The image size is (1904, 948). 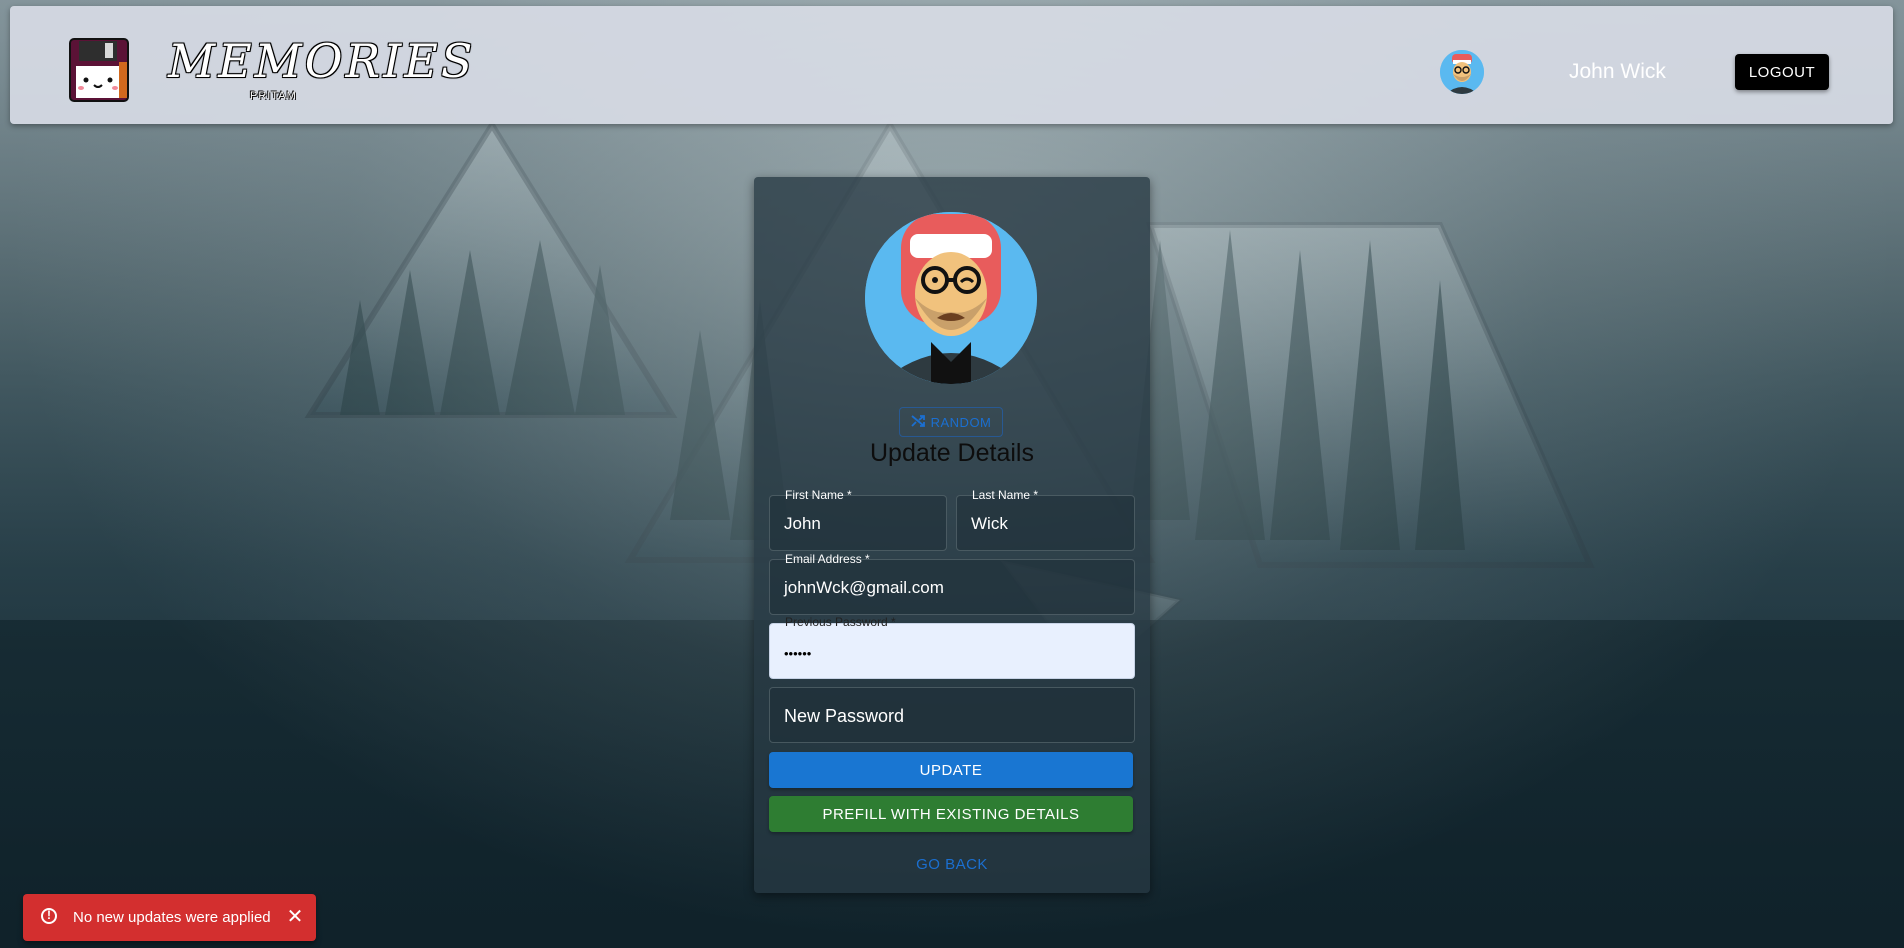 I want to click on new-password-field: New Password, so click(x=952, y=715).